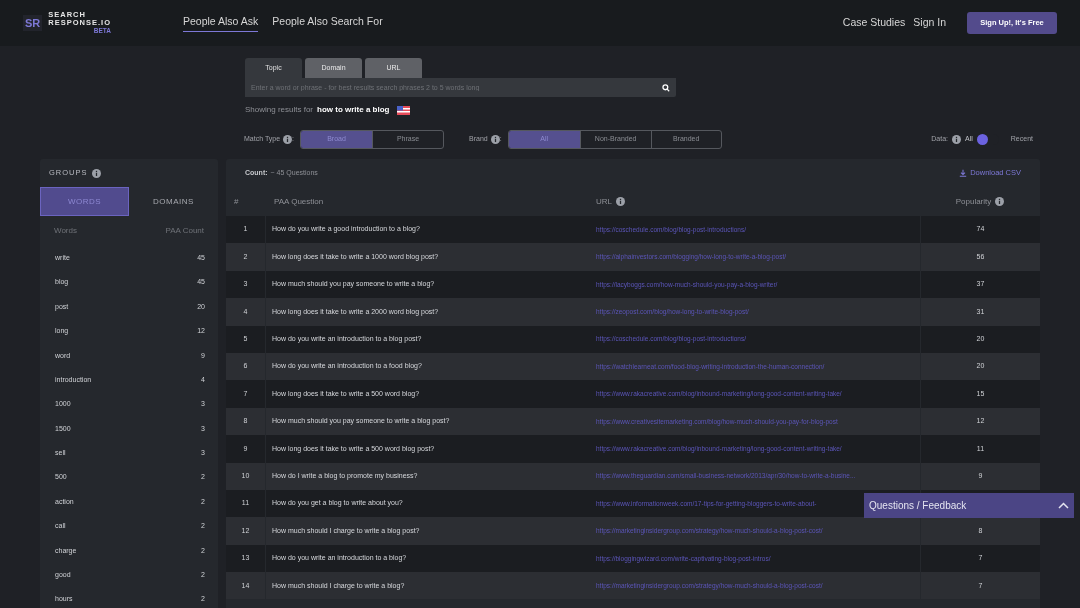 The width and height of the screenshot is (1080, 608). I want to click on nav-link: Sign In, so click(929, 23).